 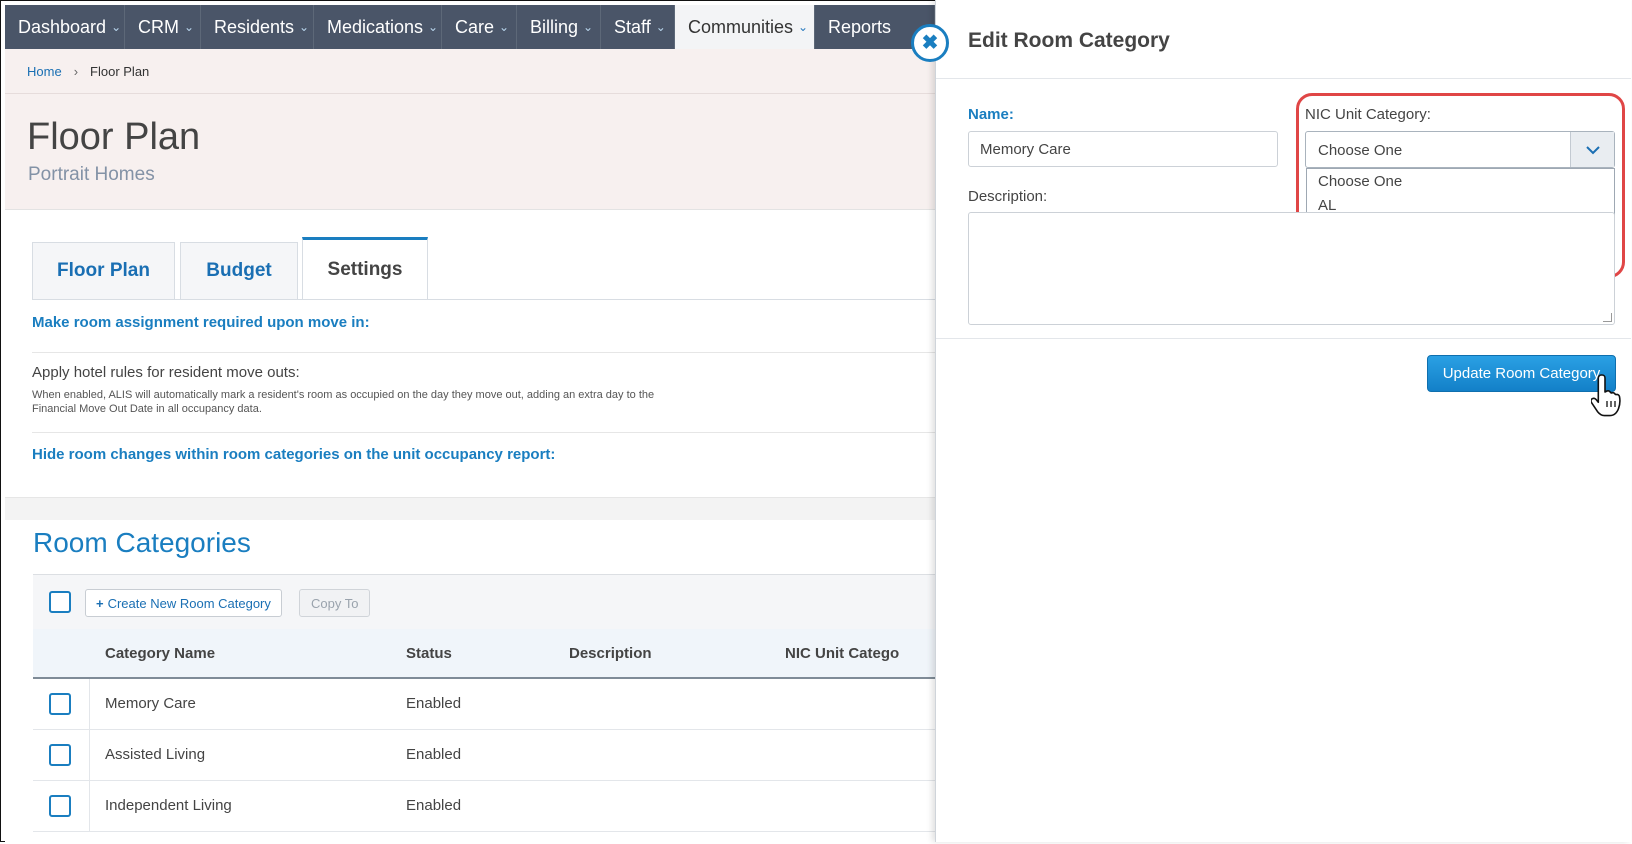 I want to click on breadcrumb-current: Floor Plan, so click(x=120, y=71).